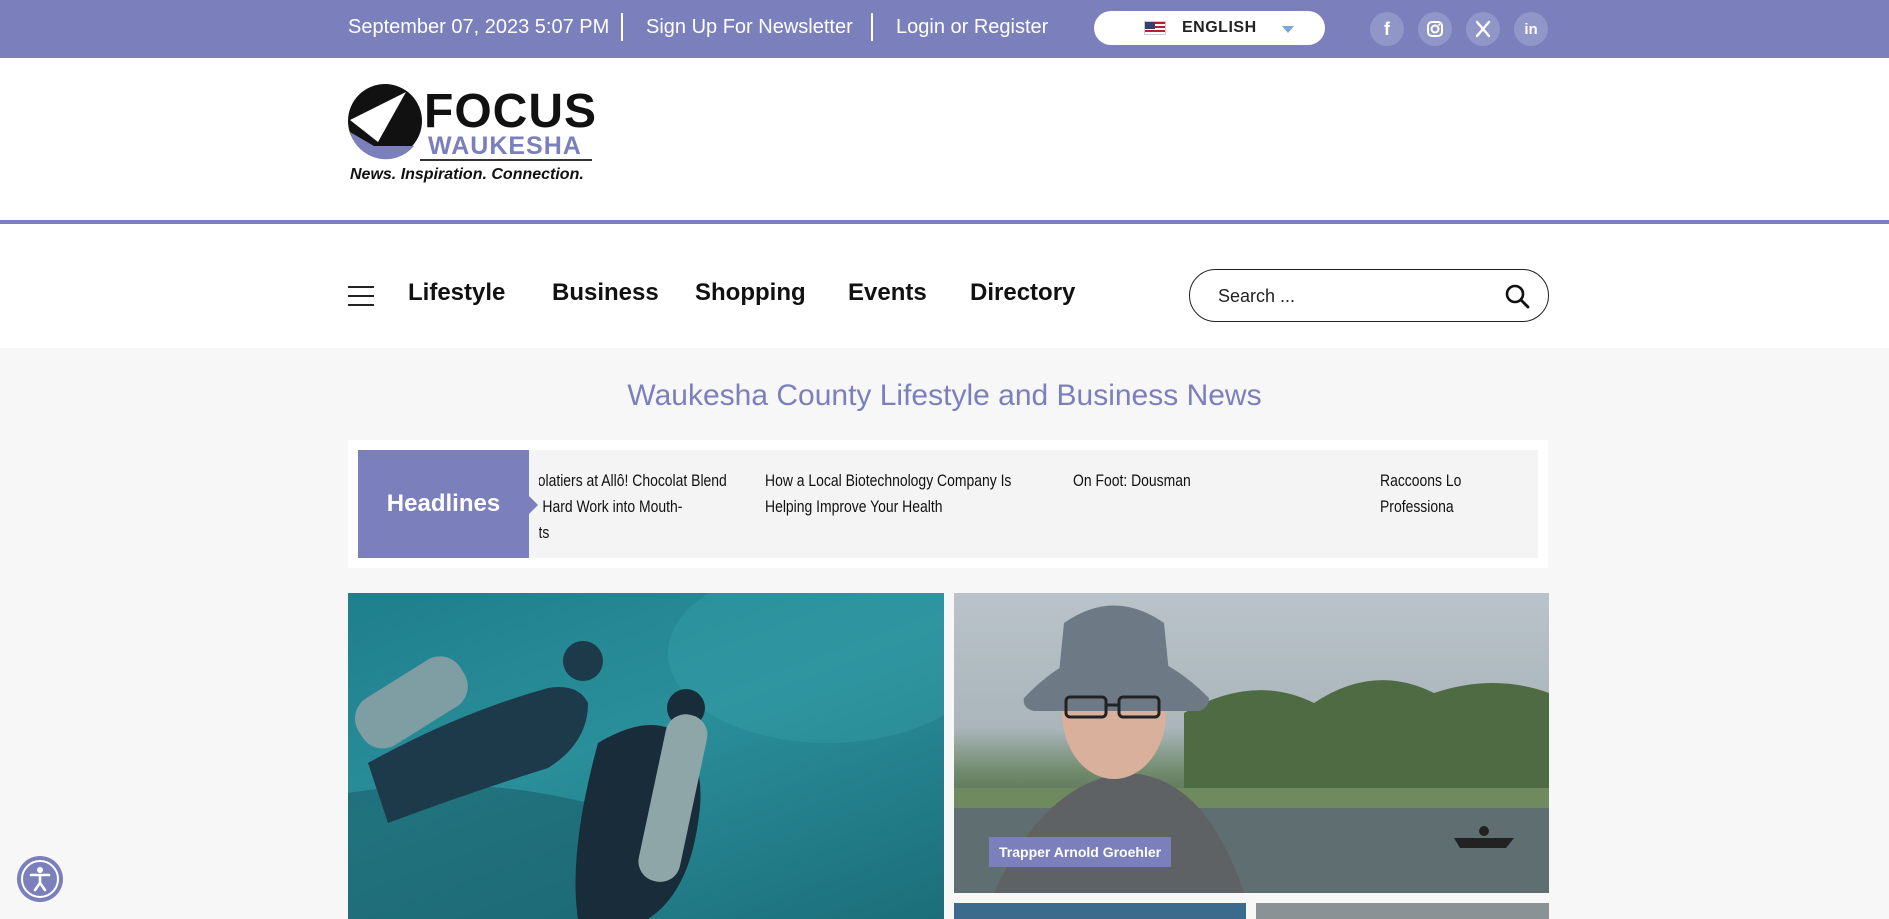 Image resolution: width=1889 pixels, height=919 pixels. Describe the element at coordinates (385, 122) in the screenshot. I see `logo-mark-icon` at that location.